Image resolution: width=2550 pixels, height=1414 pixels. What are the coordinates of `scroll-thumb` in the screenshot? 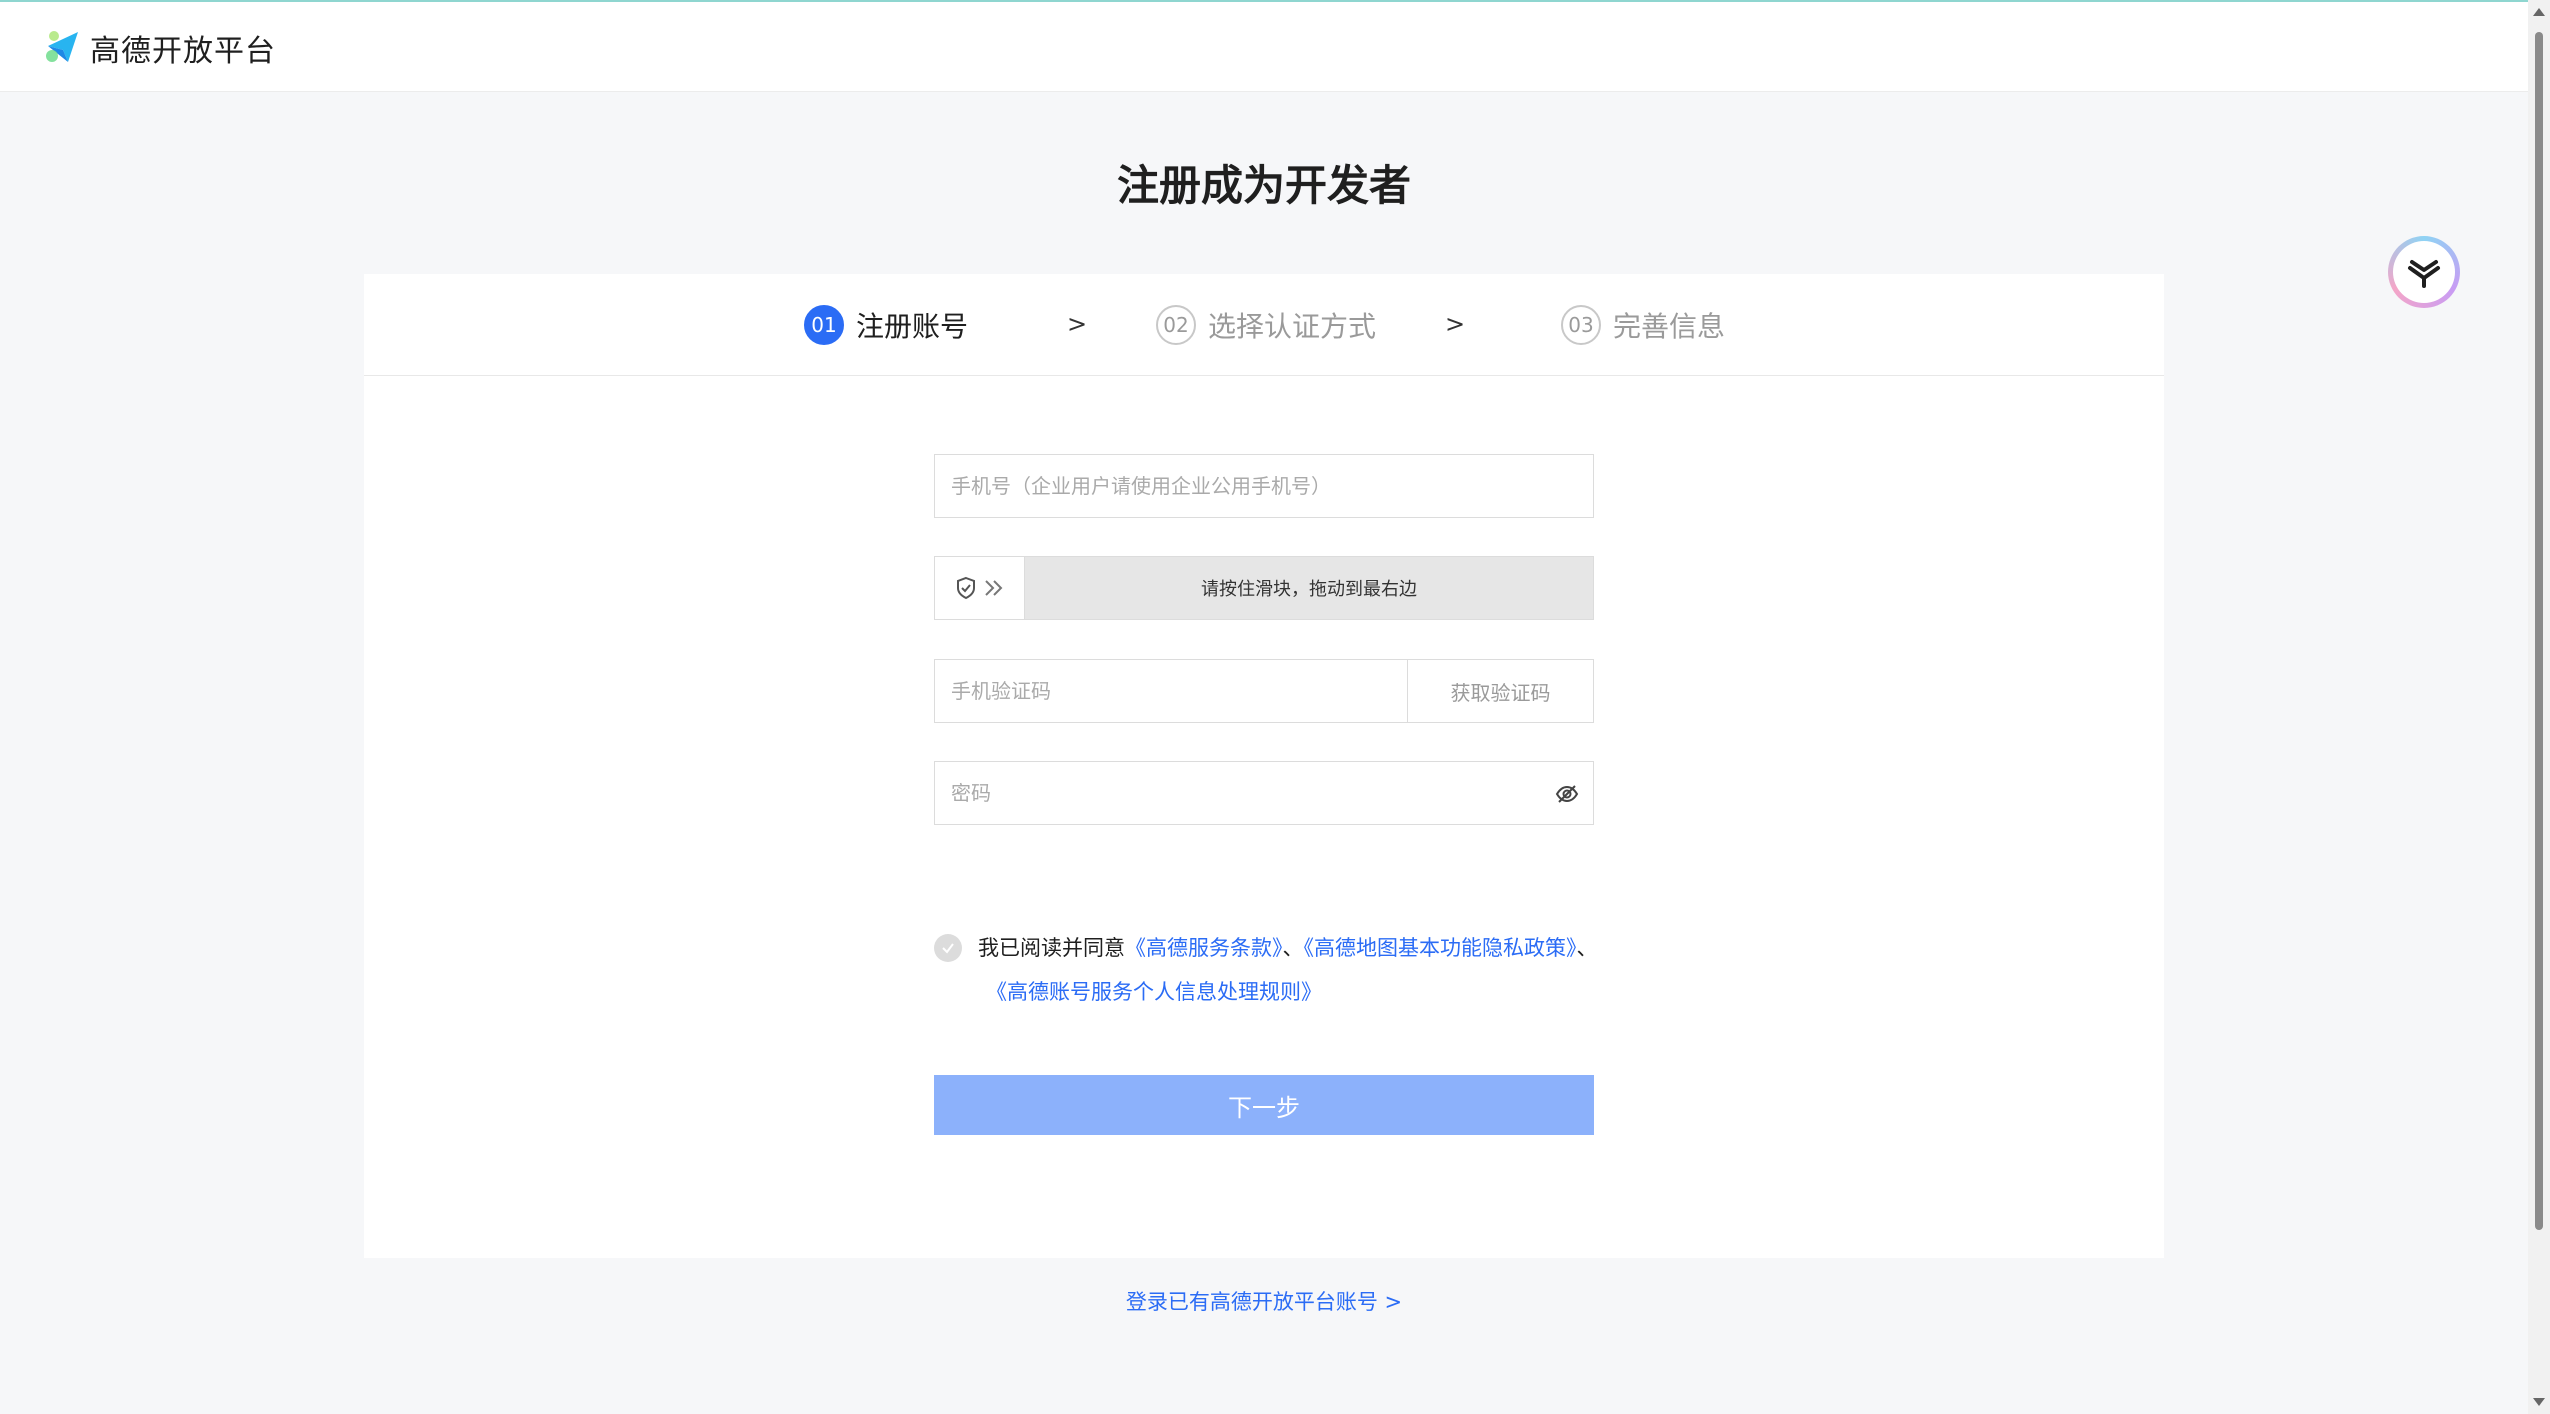 It's located at (2539, 631).